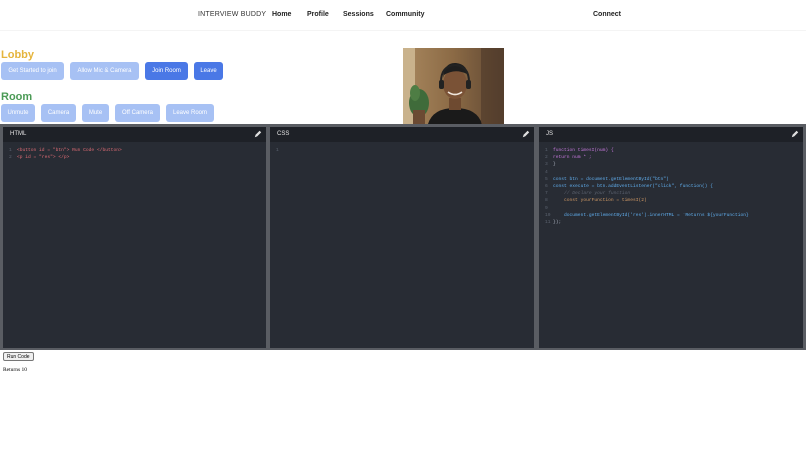  What do you see at coordinates (17, 55) in the screenshot?
I see `lobby-title: Lobby` at bounding box center [17, 55].